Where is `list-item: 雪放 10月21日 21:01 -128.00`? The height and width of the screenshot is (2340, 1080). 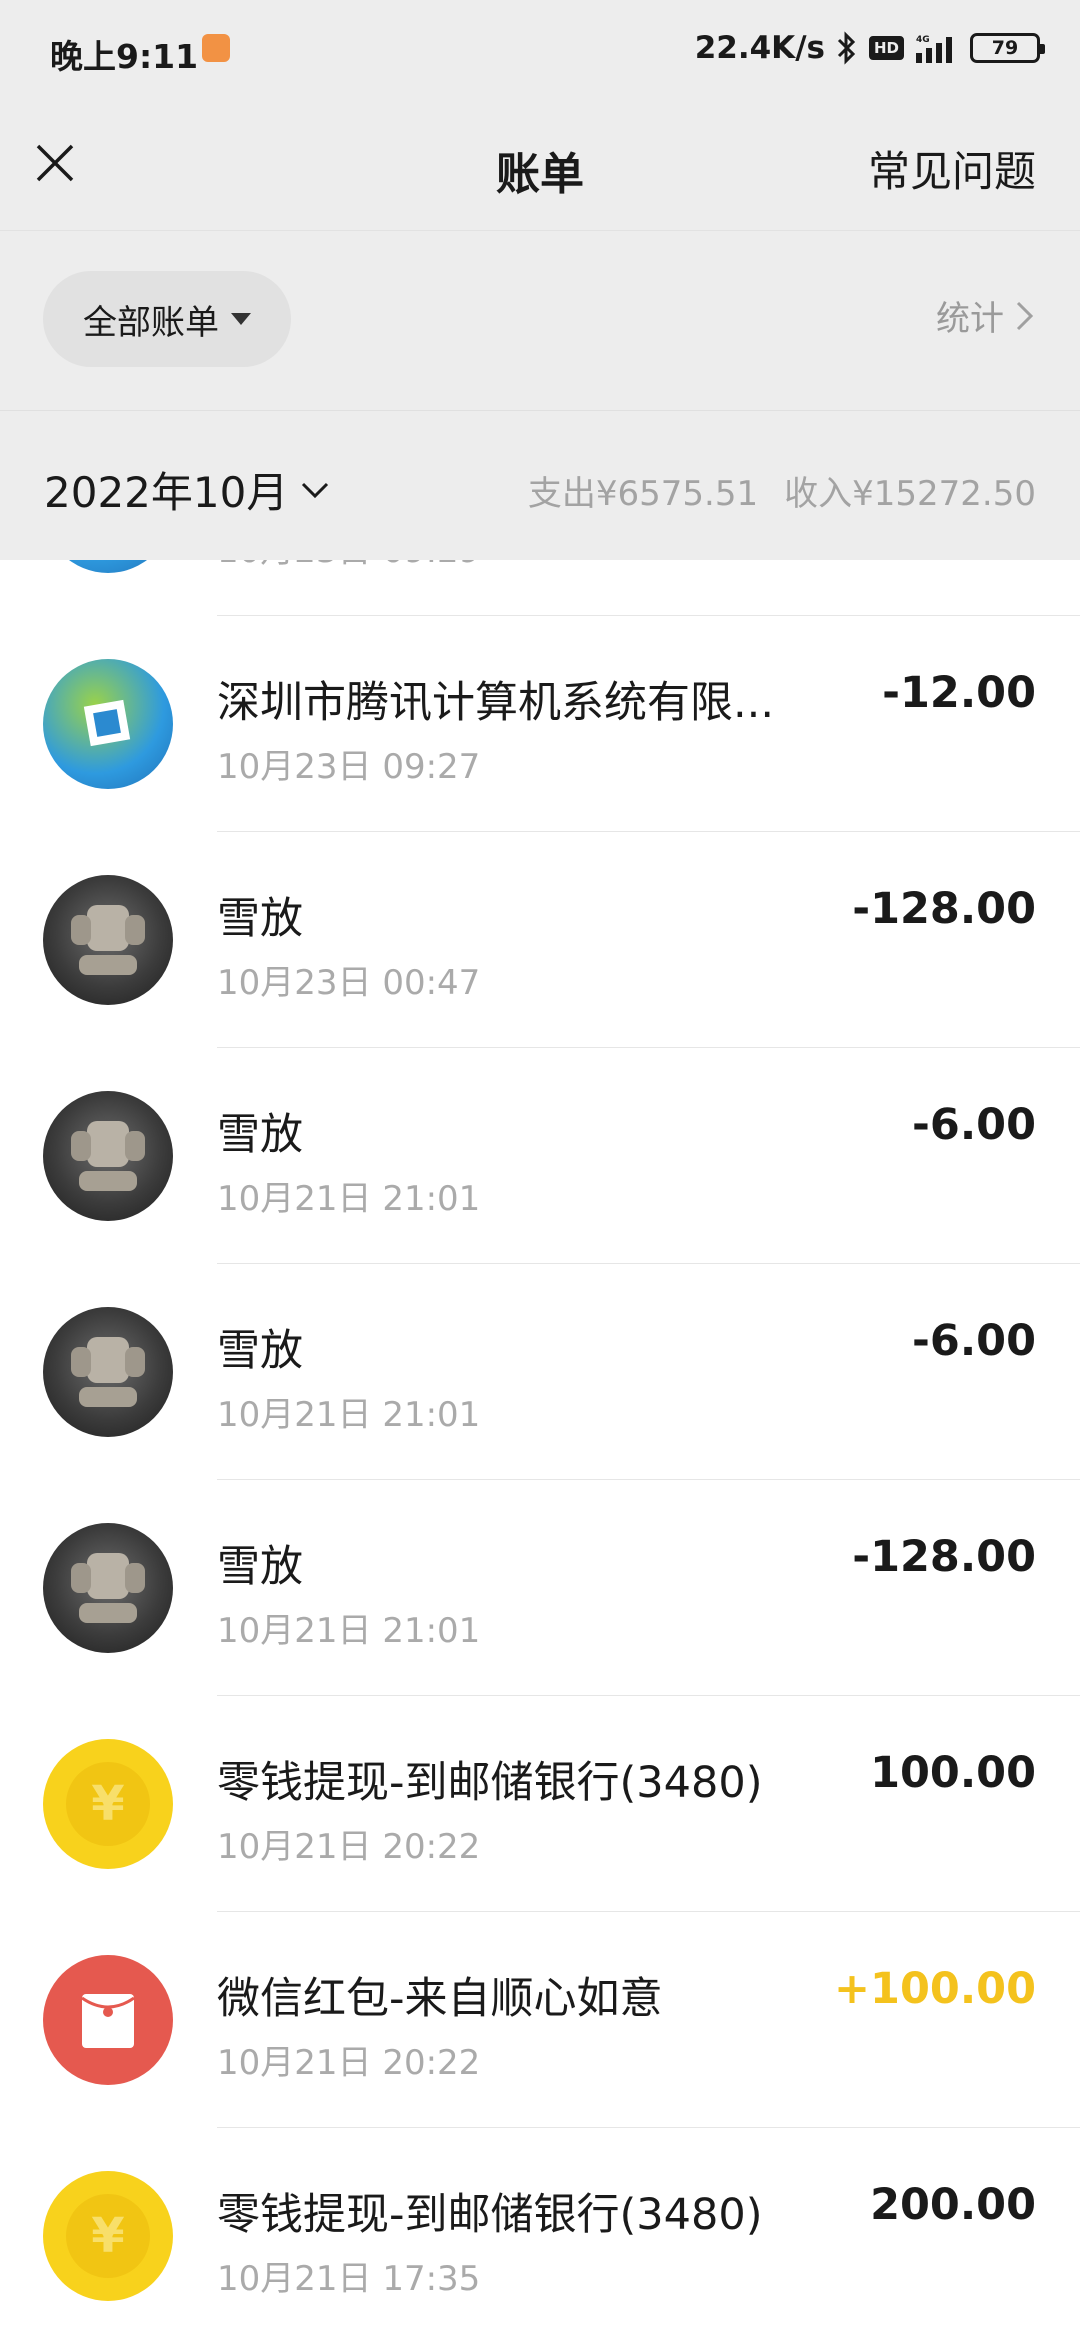 list-item: 雪放 10月21日 21:01 -128.00 is located at coordinates (540, 1588).